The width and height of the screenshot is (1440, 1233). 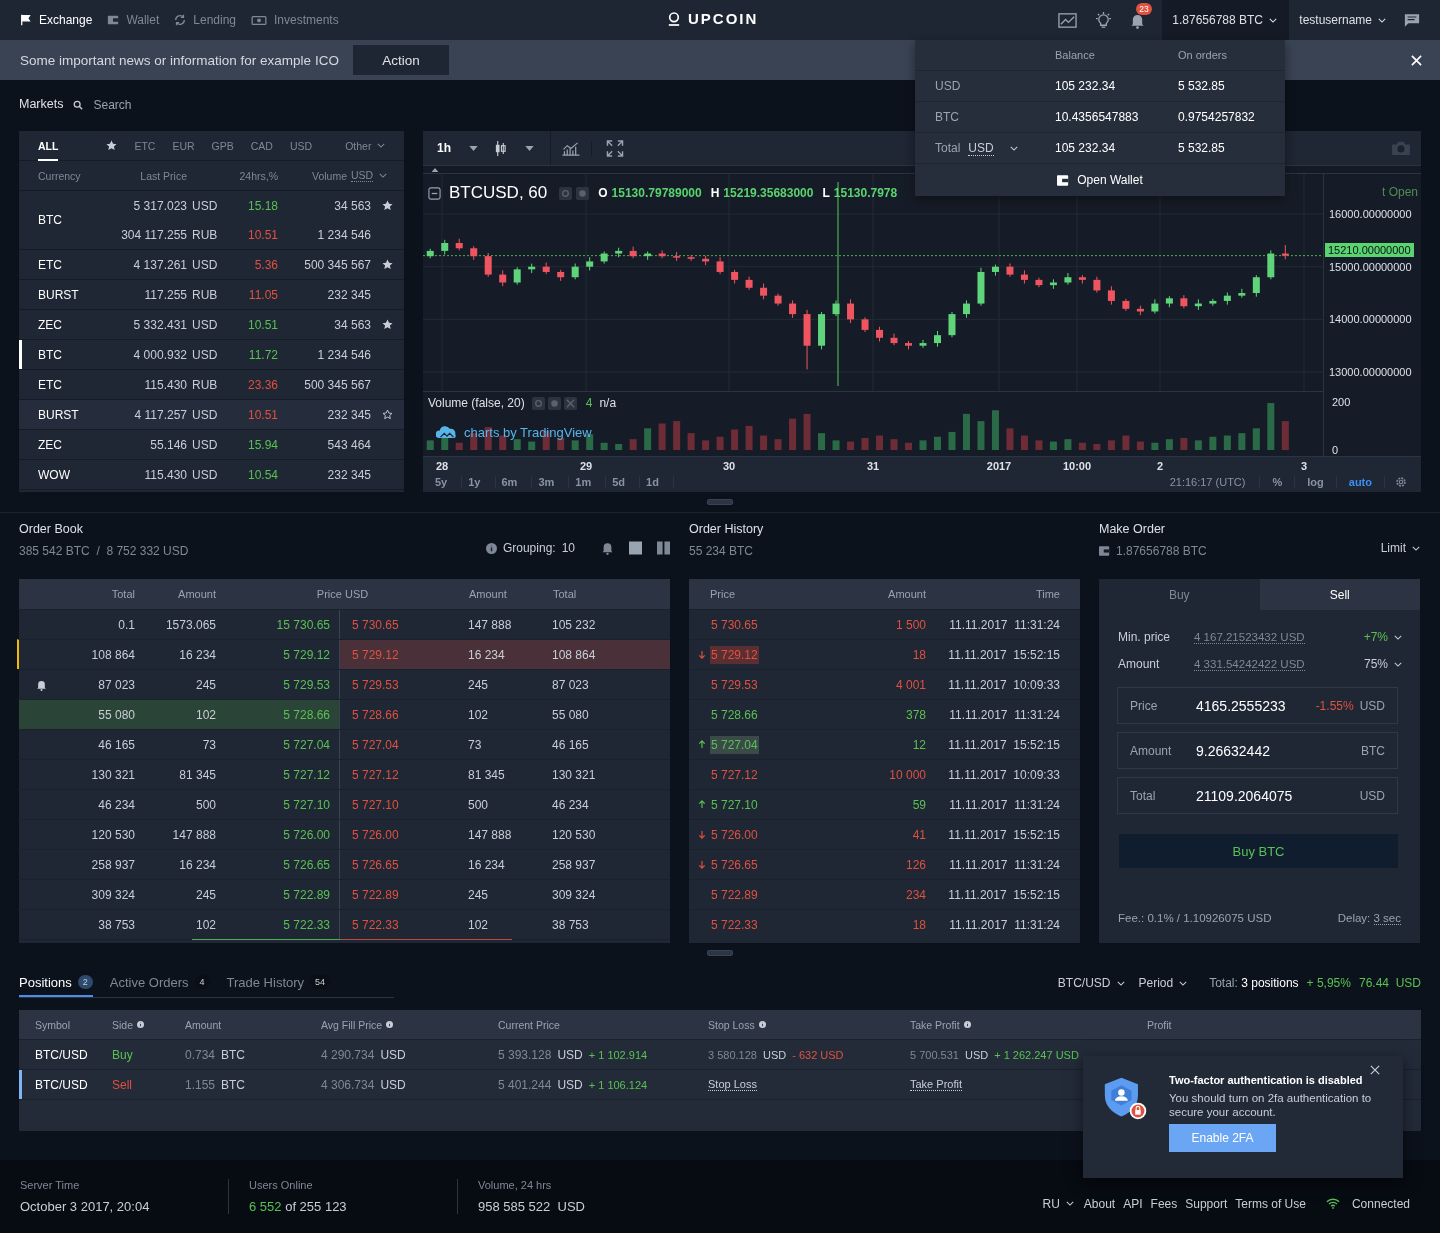 What do you see at coordinates (1058, 1203) in the screenshot?
I see `language-dropdown: RU` at bounding box center [1058, 1203].